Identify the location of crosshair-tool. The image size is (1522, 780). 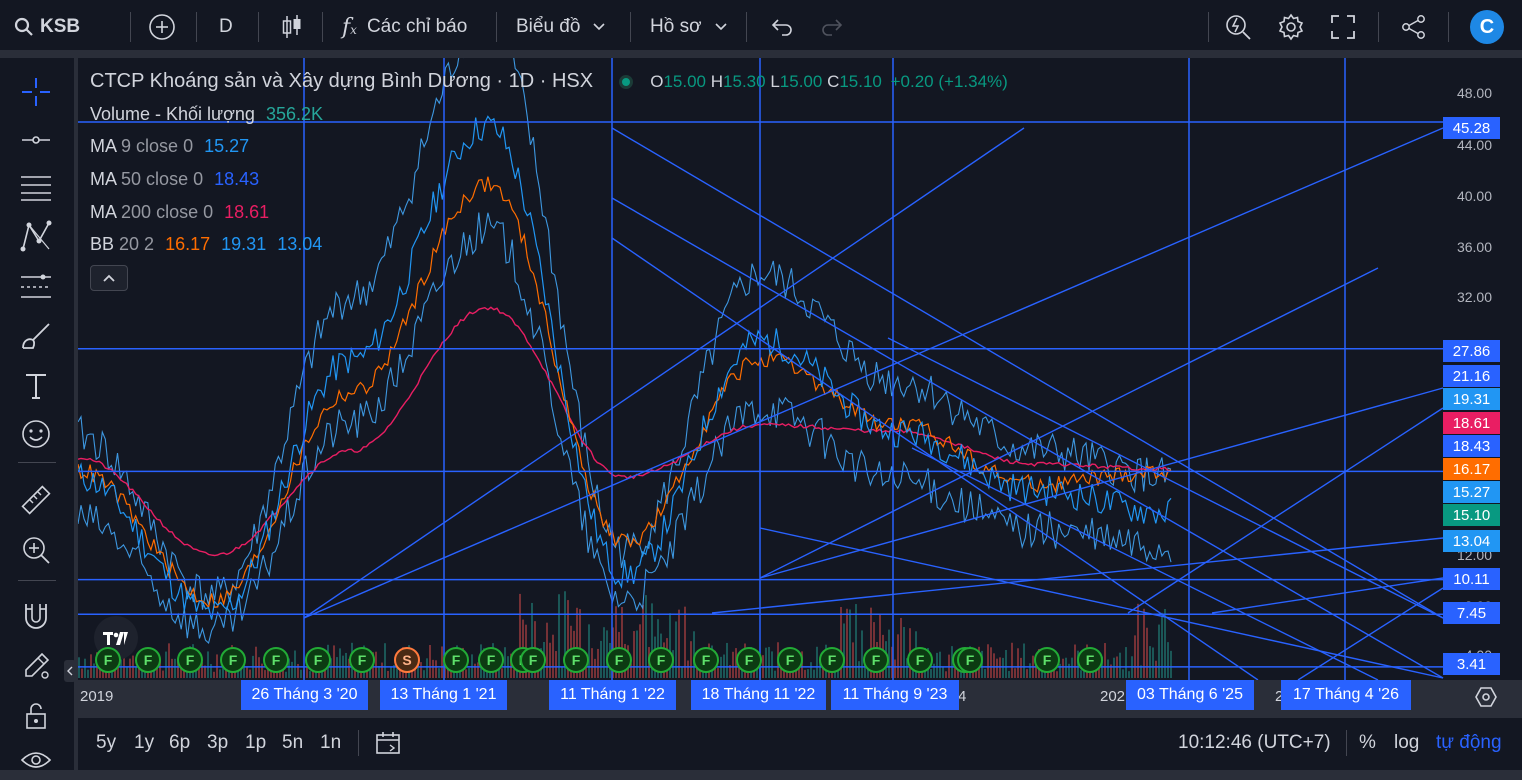
(36, 92).